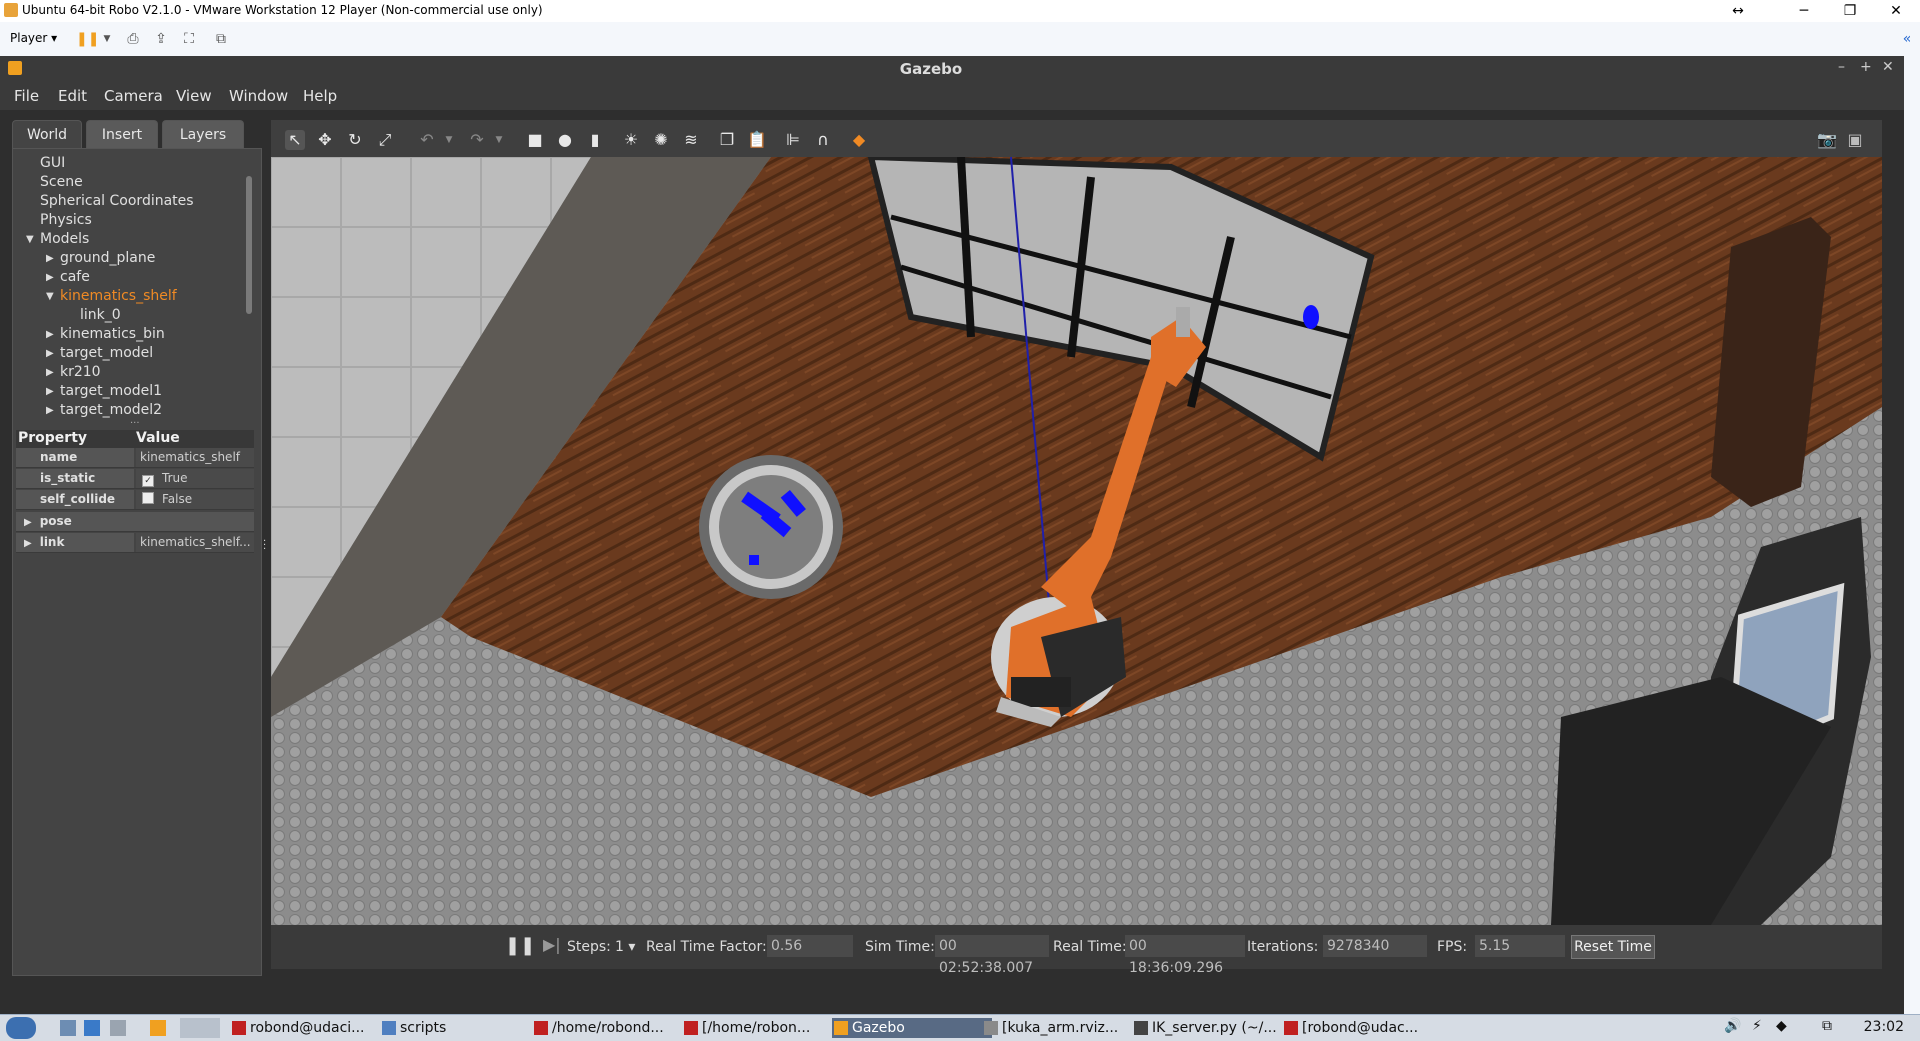 The image size is (1920, 1041). I want to click on scale-mode-icon: ⤢, so click(385, 140).